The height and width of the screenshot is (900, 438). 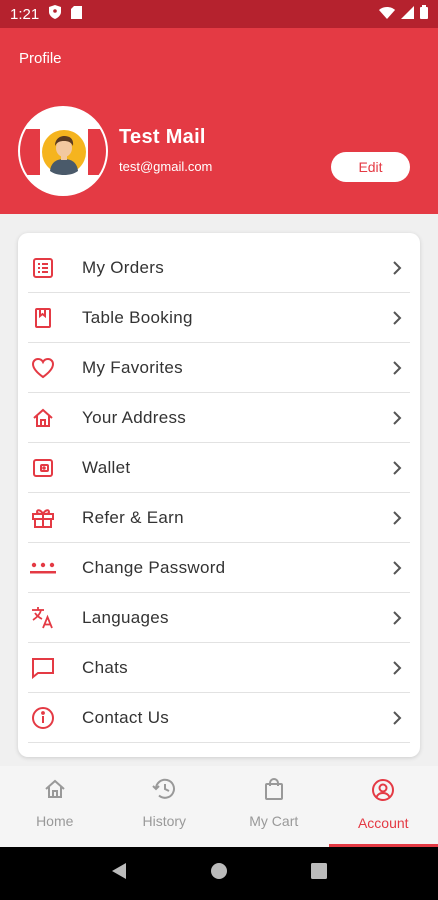 What do you see at coordinates (134, 417) in the screenshot?
I see `menu-item-label: Your Address` at bounding box center [134, 417].